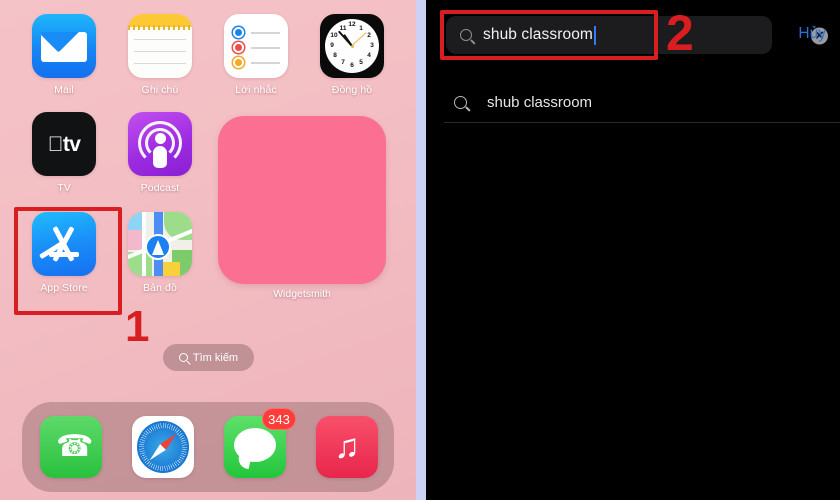 This screenshot has width=840, height=500. I want to click on app-icon-mail: Mail, so click(64, 55).